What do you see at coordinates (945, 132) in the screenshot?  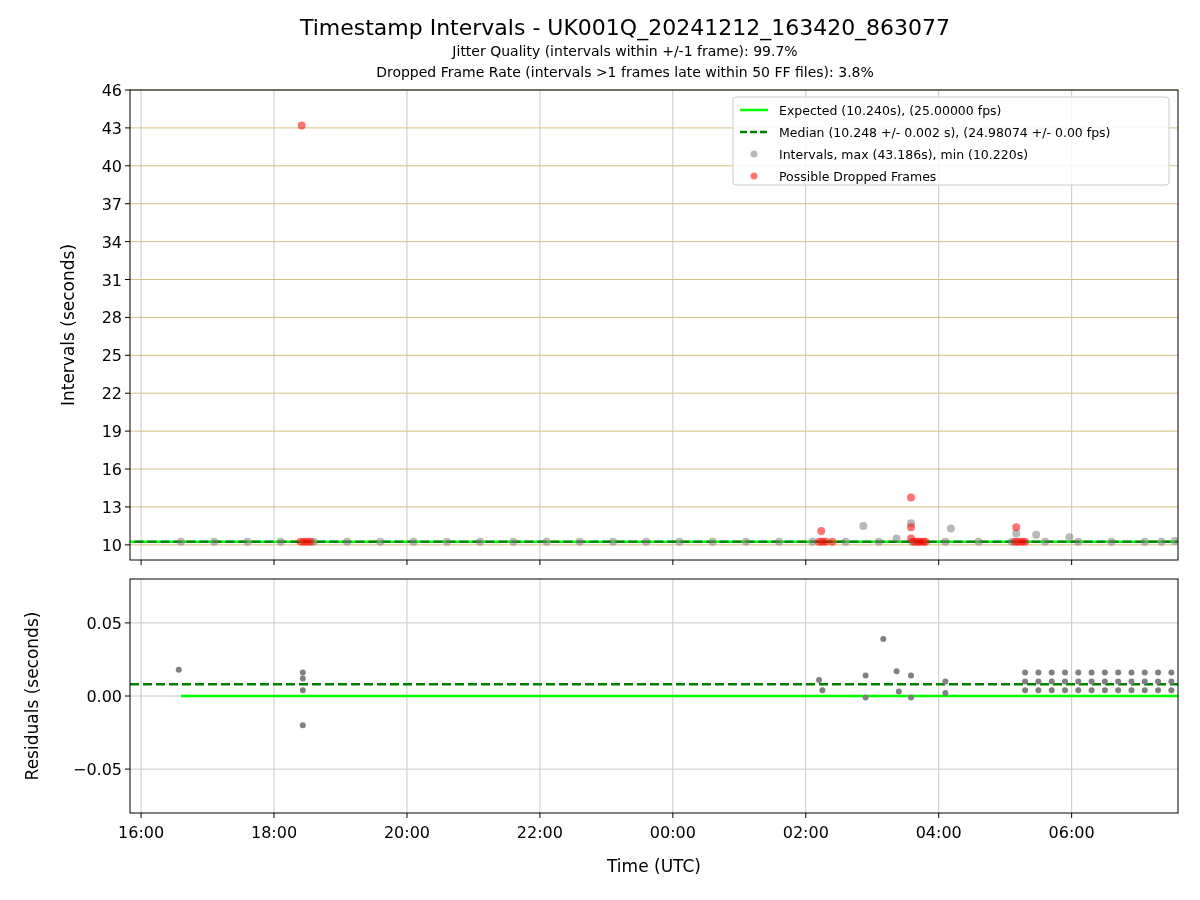 I see `legend-label: Median (10.248 +/- 0.002 s), (24.98074 +/- 0.00 fps)` at bounding box center [945, 132].